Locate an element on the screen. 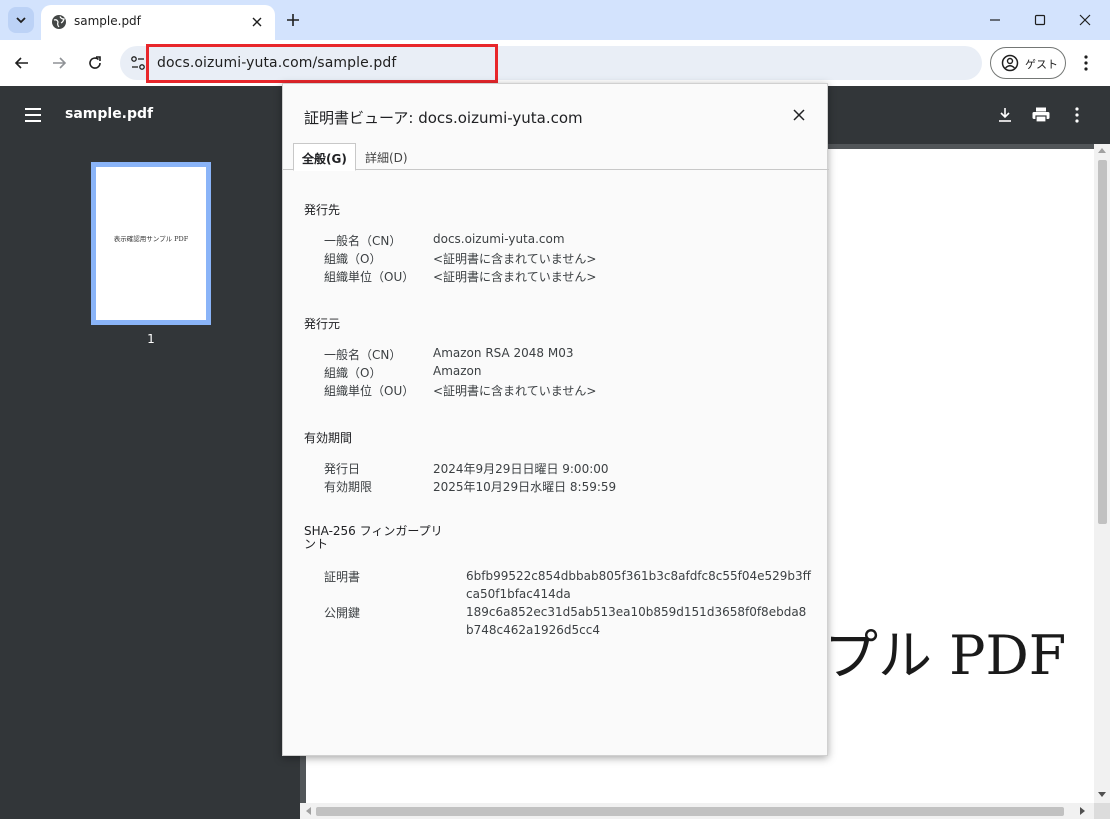 The height and width of the screenshot is (819, 1110). back-arrow-icon is located at coordinates (22, 63).